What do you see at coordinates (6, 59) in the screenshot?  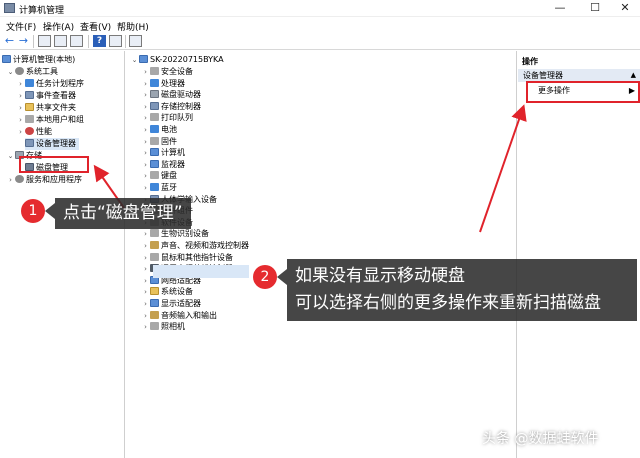 I see `computer-management-icon` at bounding box center [6, 59].